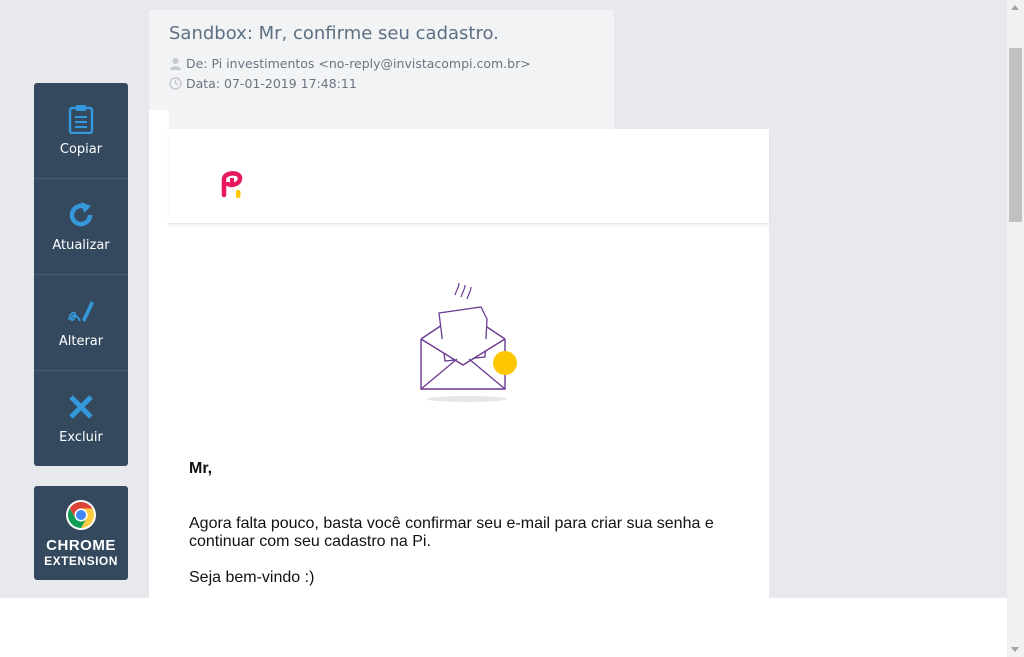 The height and width of the screenshot is (657, 1024). I want to click on refresh-icon, so click(81, 215).